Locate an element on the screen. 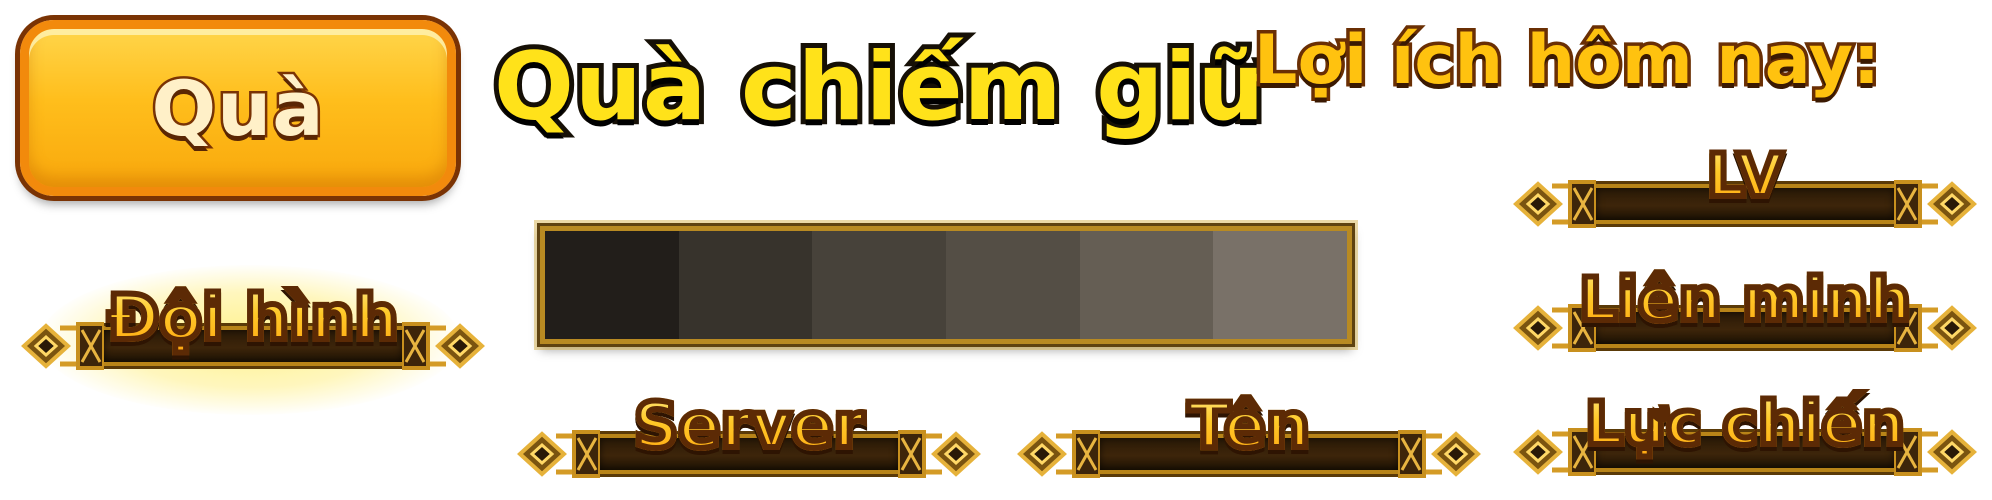 The height and width of the screenshot is (500, 1992). occupied-gifts-title: Quà chiếm giữ is located at coordinates (879, 87).